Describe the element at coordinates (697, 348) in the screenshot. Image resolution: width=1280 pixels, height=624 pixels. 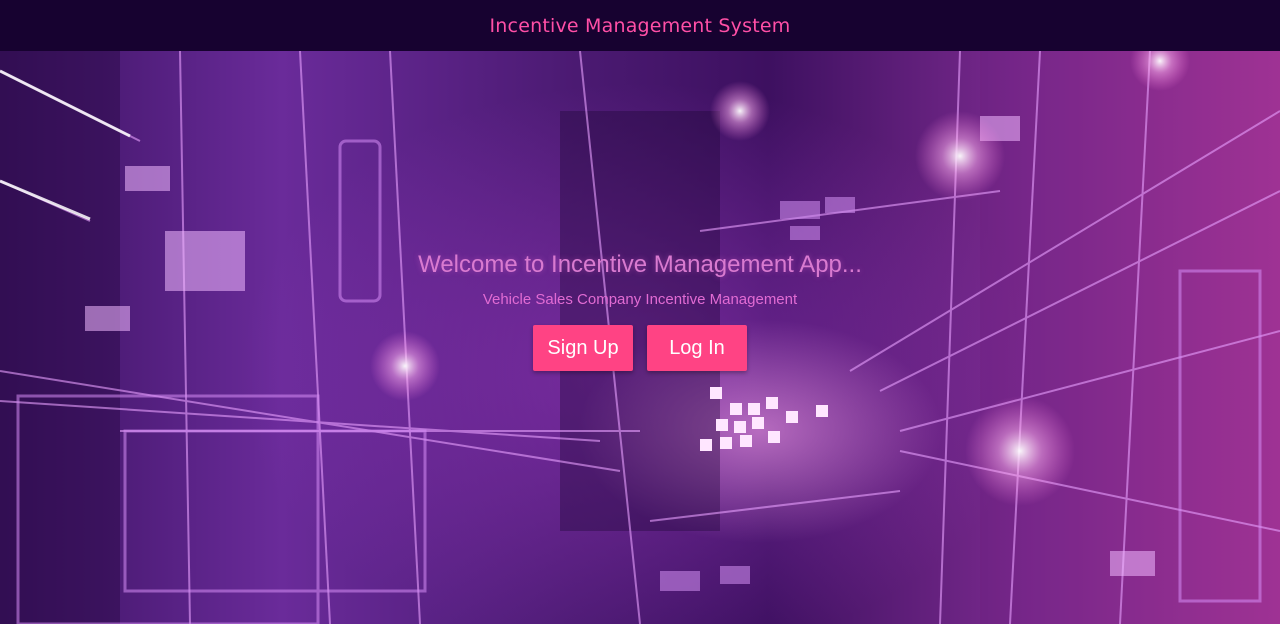
I see `log-in-button: Log In` at that location.